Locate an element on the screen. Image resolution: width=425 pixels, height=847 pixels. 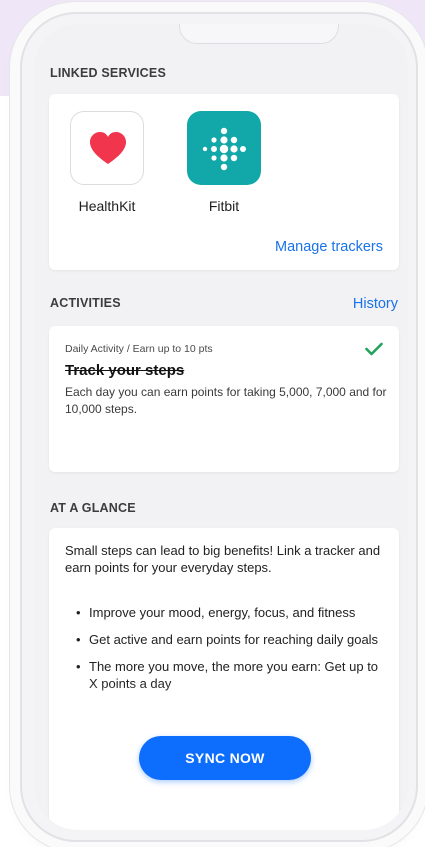
fitbit-dots-icon is located at coordinates (224, 149).